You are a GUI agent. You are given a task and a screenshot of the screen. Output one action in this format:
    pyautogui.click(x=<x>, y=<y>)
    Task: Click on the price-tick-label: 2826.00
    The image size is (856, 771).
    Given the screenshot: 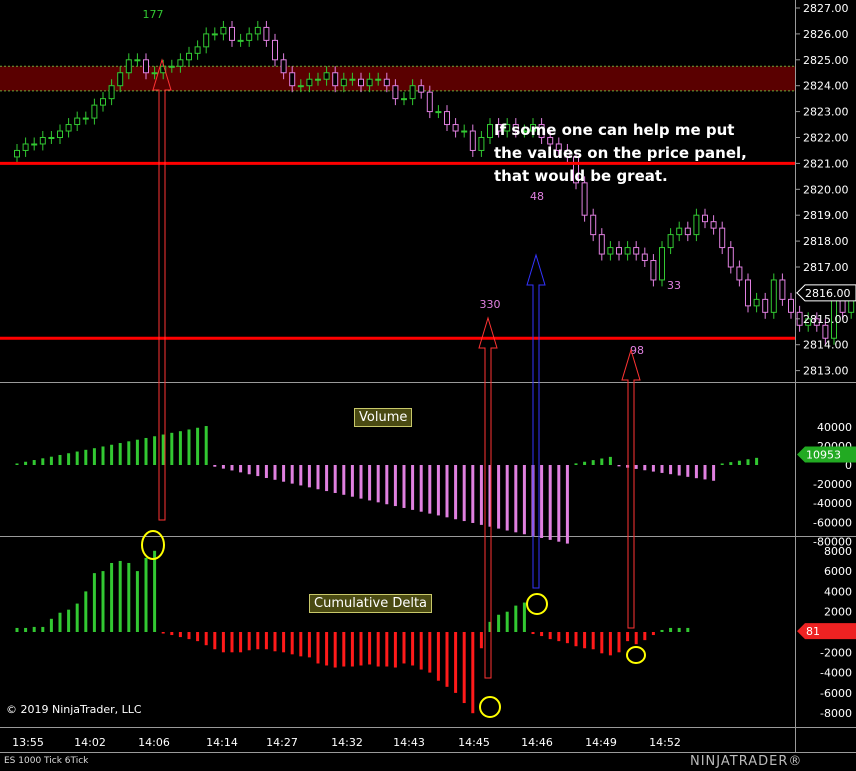 What is the action you would take?
    pyautogui.click(x=826, y=34)
    